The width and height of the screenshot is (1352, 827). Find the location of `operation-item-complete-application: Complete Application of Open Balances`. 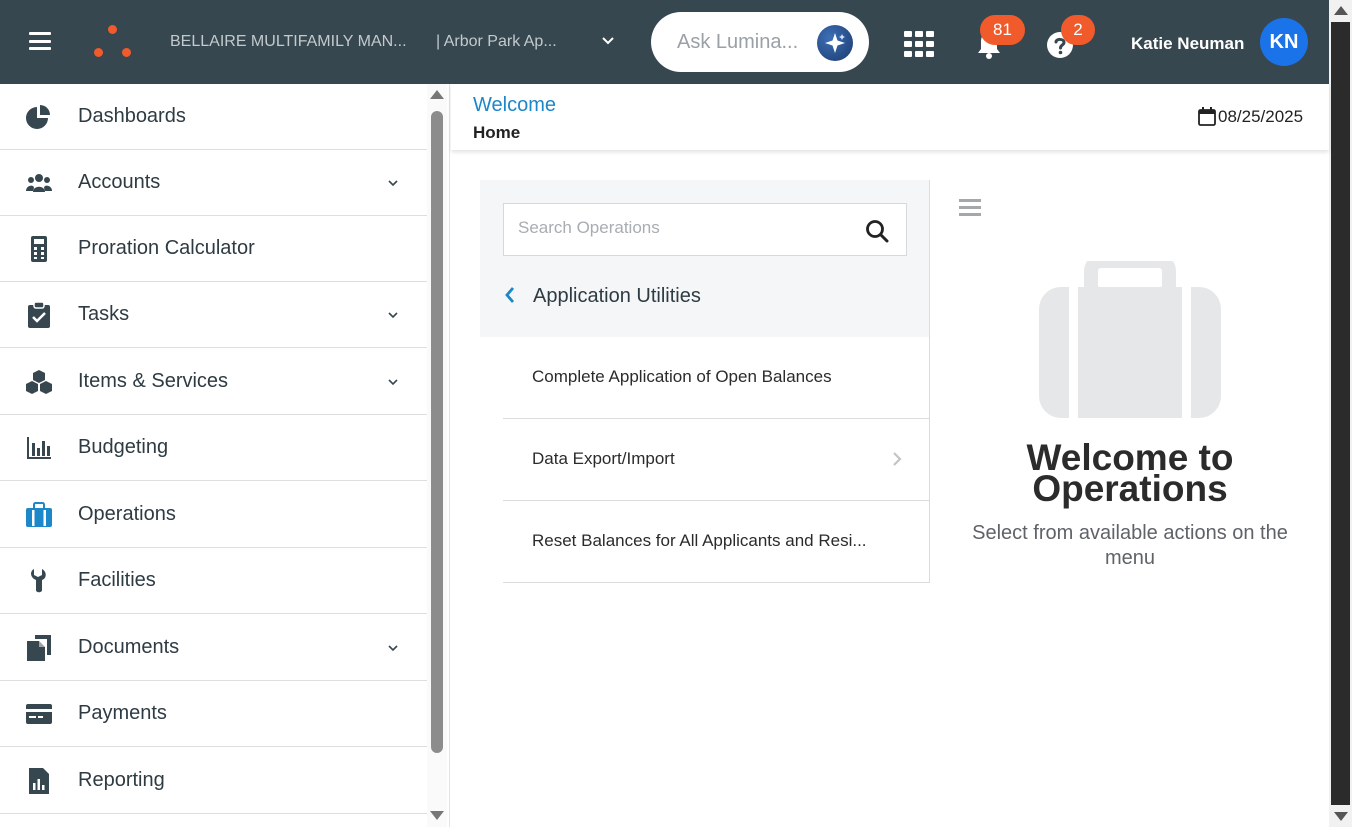

operation-item-complete-application: Complete Application of Open Balances is located at coordinates (716, 378).